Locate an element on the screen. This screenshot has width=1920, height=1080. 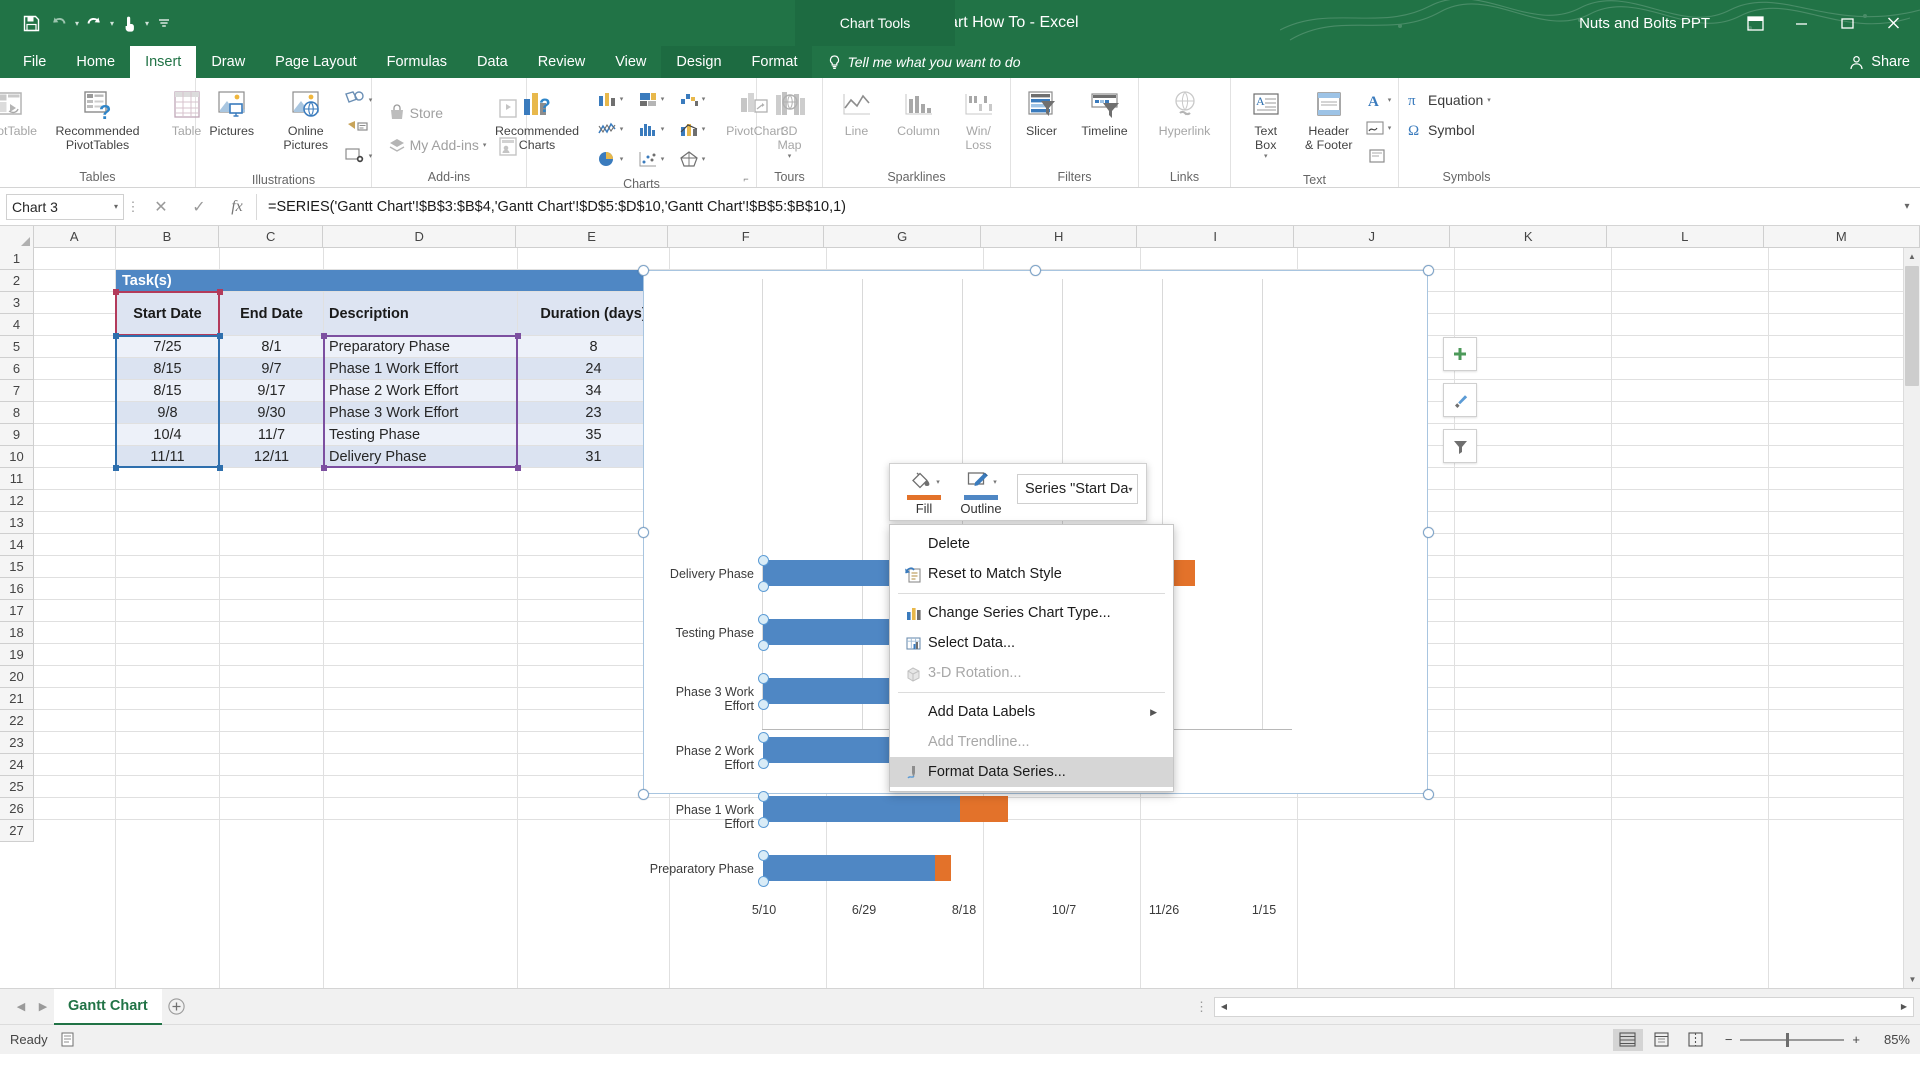
radar-chart-dropdown-icon: ▾ is located at coordinates (704, 159).